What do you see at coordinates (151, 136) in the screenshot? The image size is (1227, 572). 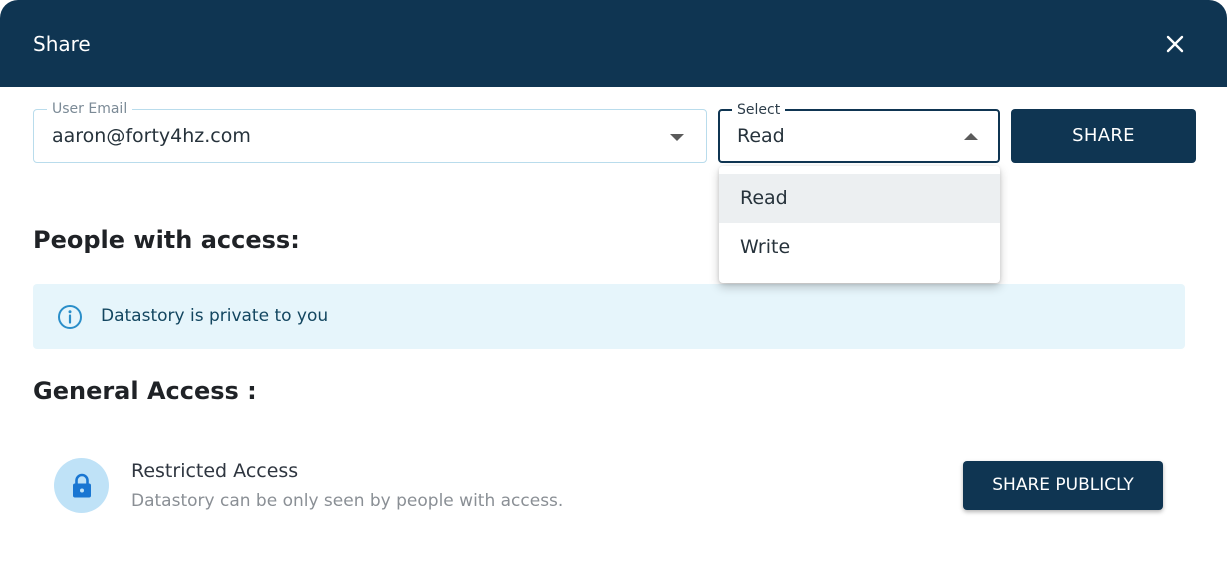 I see `user-email-value: aaron@forty4hz.com` at bounding box center [151, 136].